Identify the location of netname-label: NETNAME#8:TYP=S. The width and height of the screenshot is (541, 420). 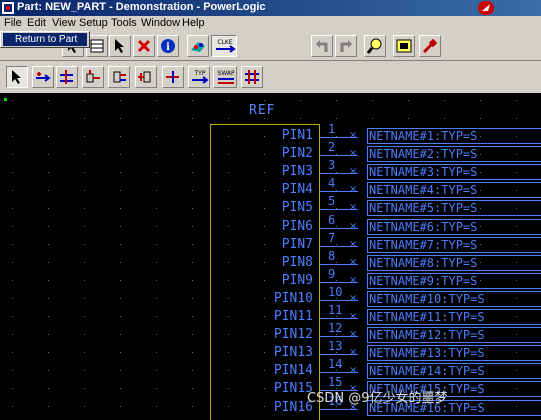
(454, 263).